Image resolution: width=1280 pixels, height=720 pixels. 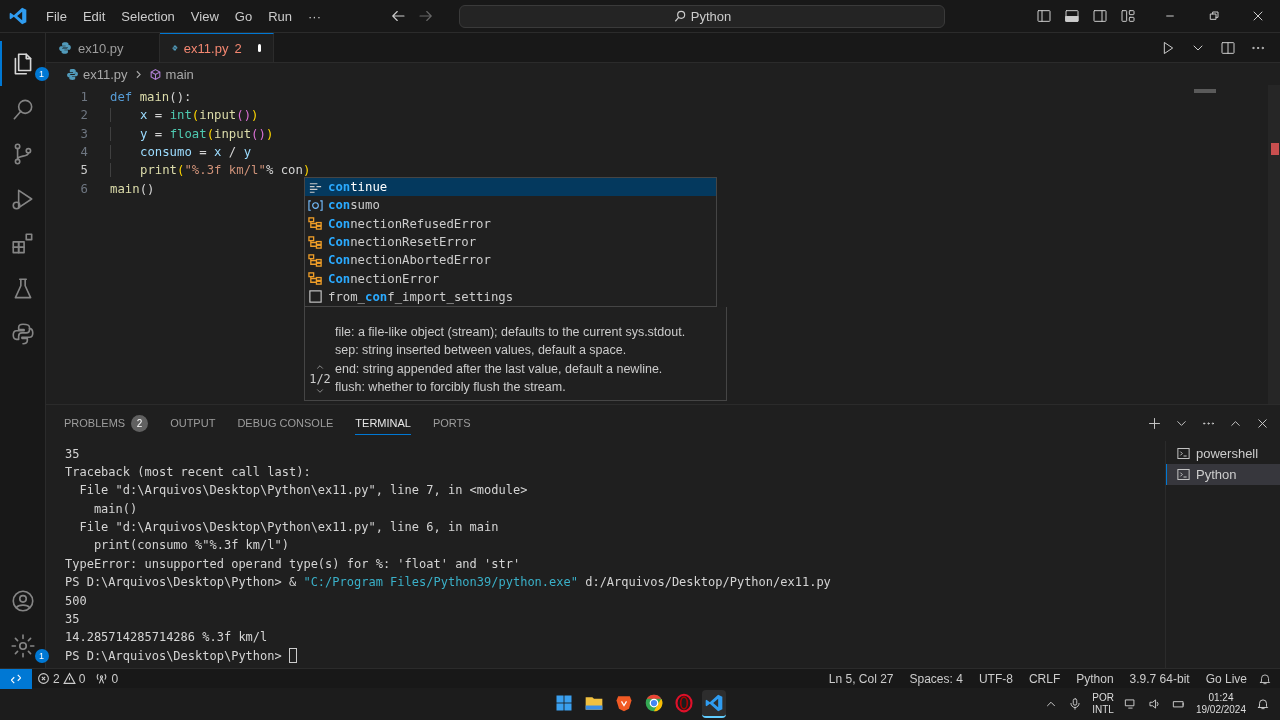 I want to click on variable-icon, so click(x=315, y=205).